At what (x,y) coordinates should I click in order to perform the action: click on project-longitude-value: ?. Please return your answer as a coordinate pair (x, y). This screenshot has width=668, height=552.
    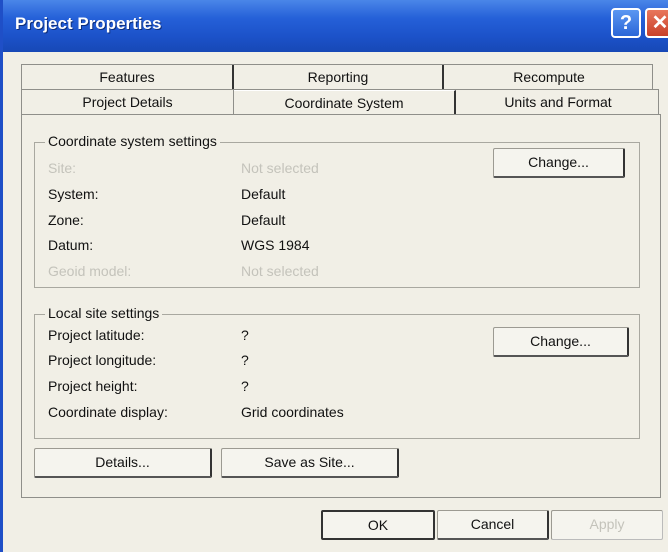
    Looking at the image, I should click on (245, 360).